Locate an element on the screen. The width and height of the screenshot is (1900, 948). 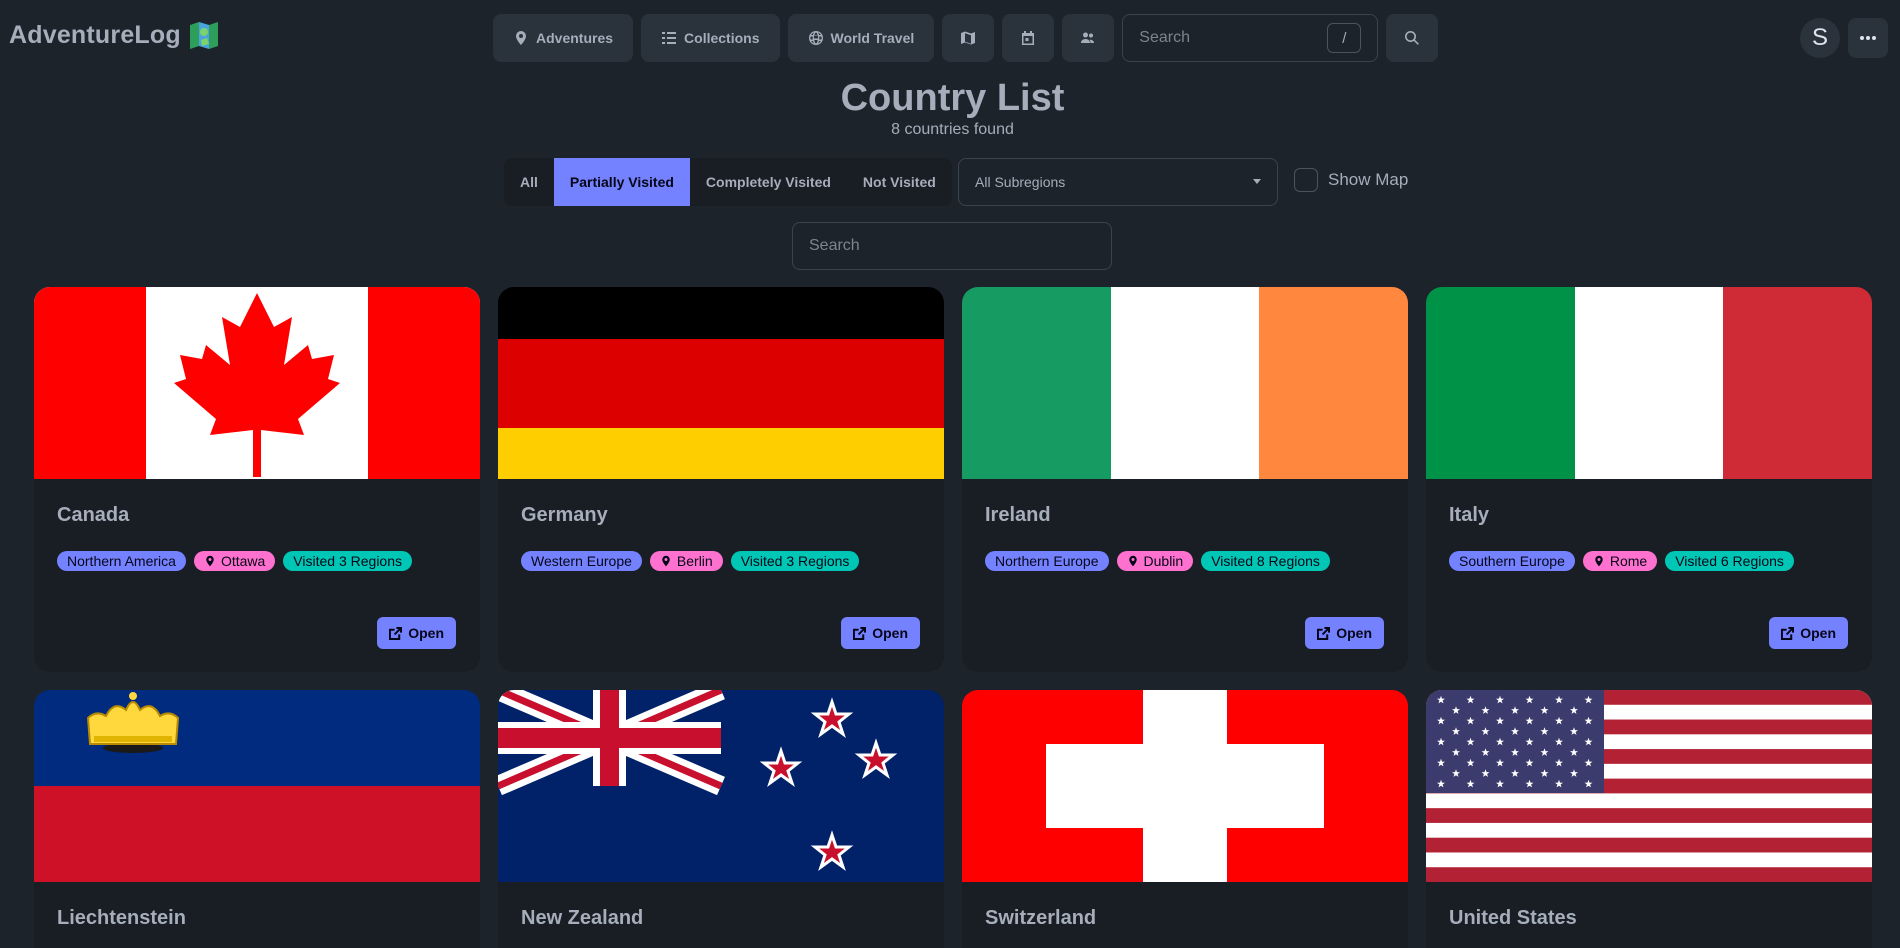
show-map-toggle: Show Map is located at coordinates (1351, 180).